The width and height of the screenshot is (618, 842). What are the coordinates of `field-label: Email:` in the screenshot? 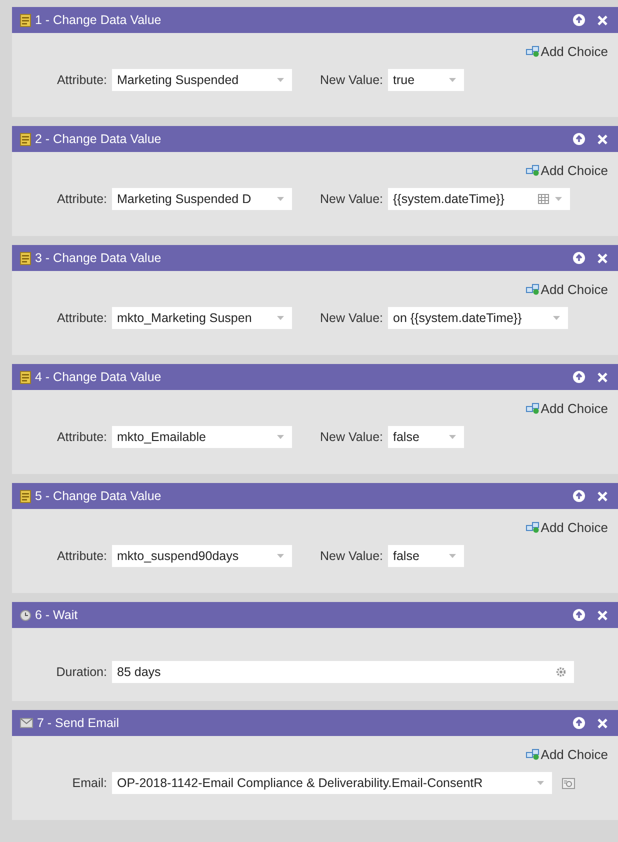 It's located at (89, 783).